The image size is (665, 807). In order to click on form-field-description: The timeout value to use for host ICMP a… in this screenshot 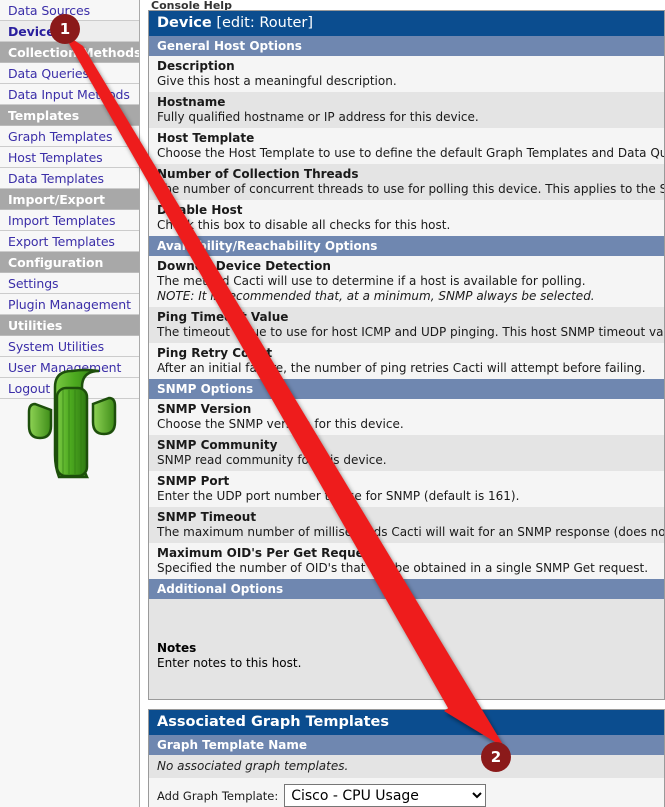, I will do `click(410, 332)`.